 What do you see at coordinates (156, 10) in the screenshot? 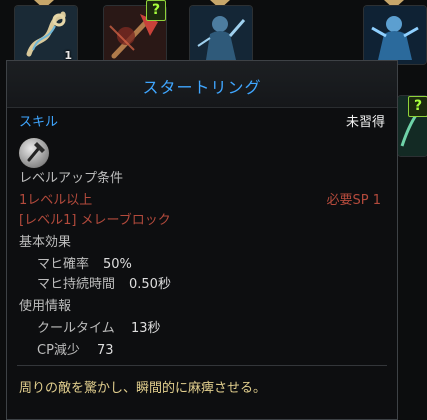
I see `quest-badge: ?` at bounding box center [156, 10].